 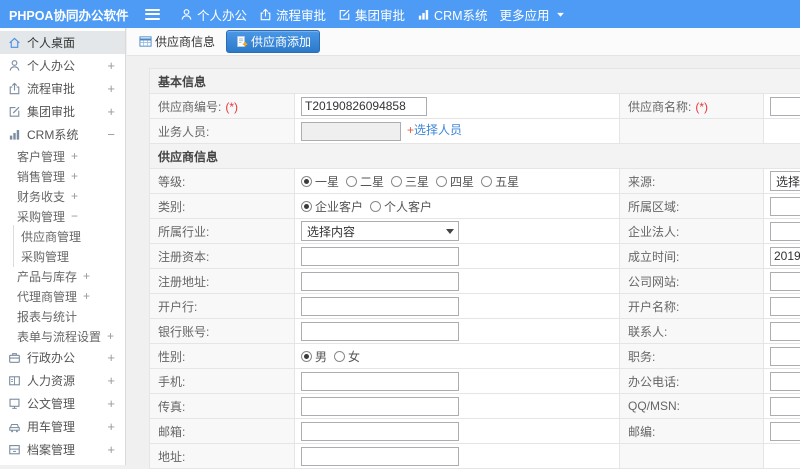 What do you see at coordinates (51, 88) in the screenshot?
I see `sidebar-item-label: 流程审批` at bounding box center [51, 88].